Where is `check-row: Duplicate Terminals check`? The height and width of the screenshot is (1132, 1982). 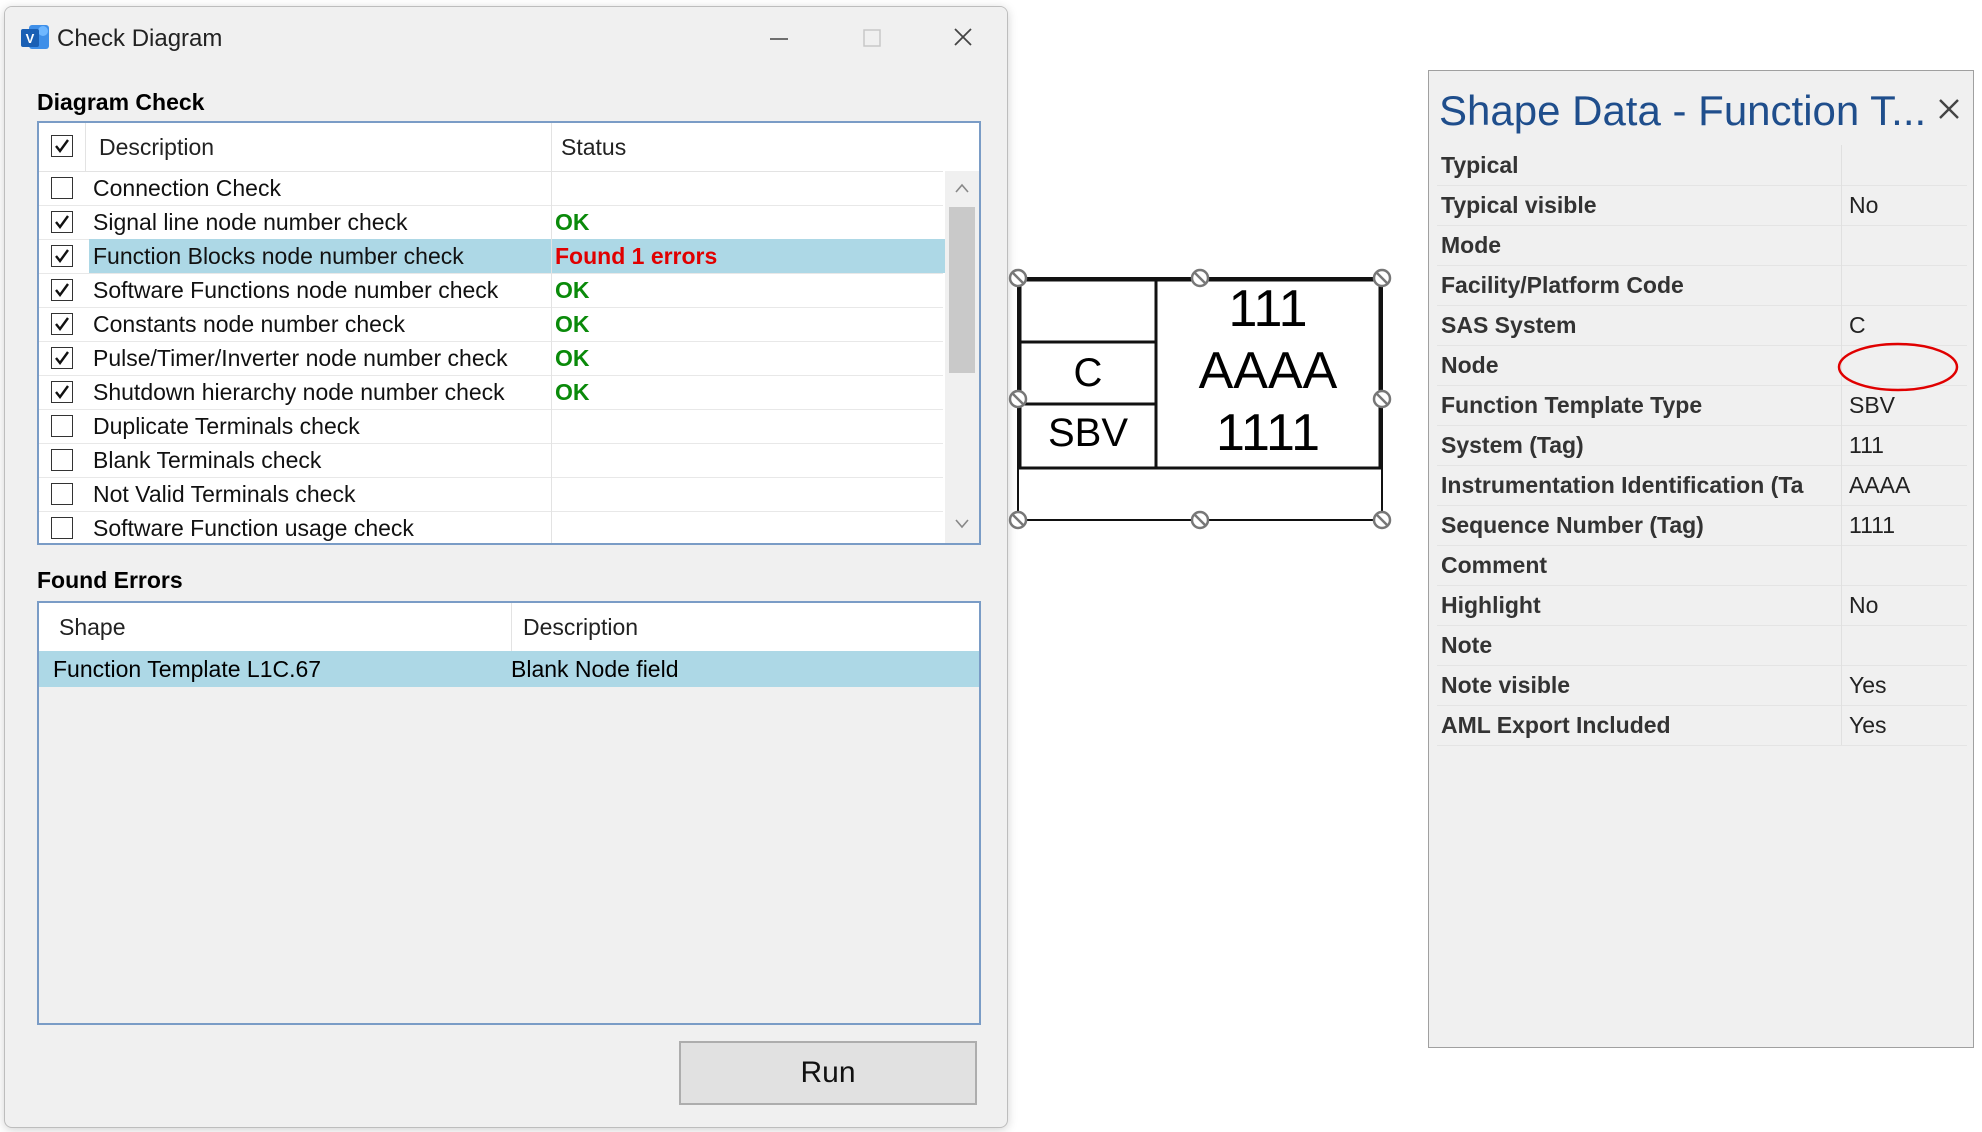
check-row: Duplicate Terminals check is located at coordinates (491, 426).